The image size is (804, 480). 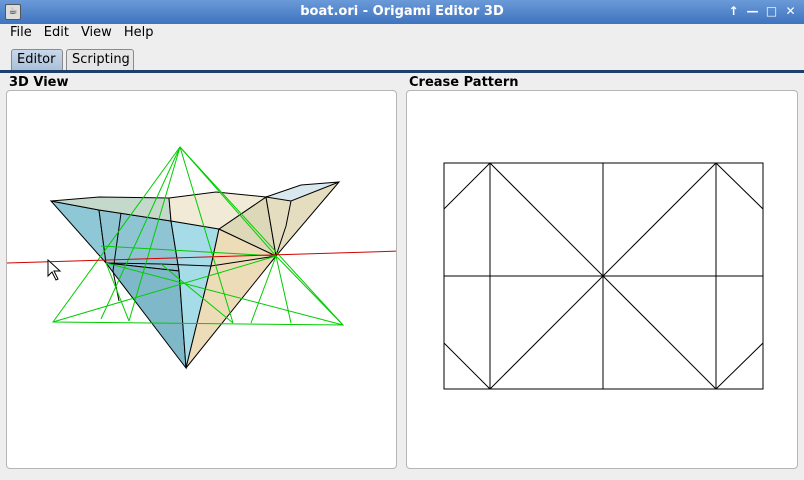 What do you see at coordinates (762, 11) in the screenshot?
I see `window-controls: ↑ — □ ✕` at bounding box center [762, 11].